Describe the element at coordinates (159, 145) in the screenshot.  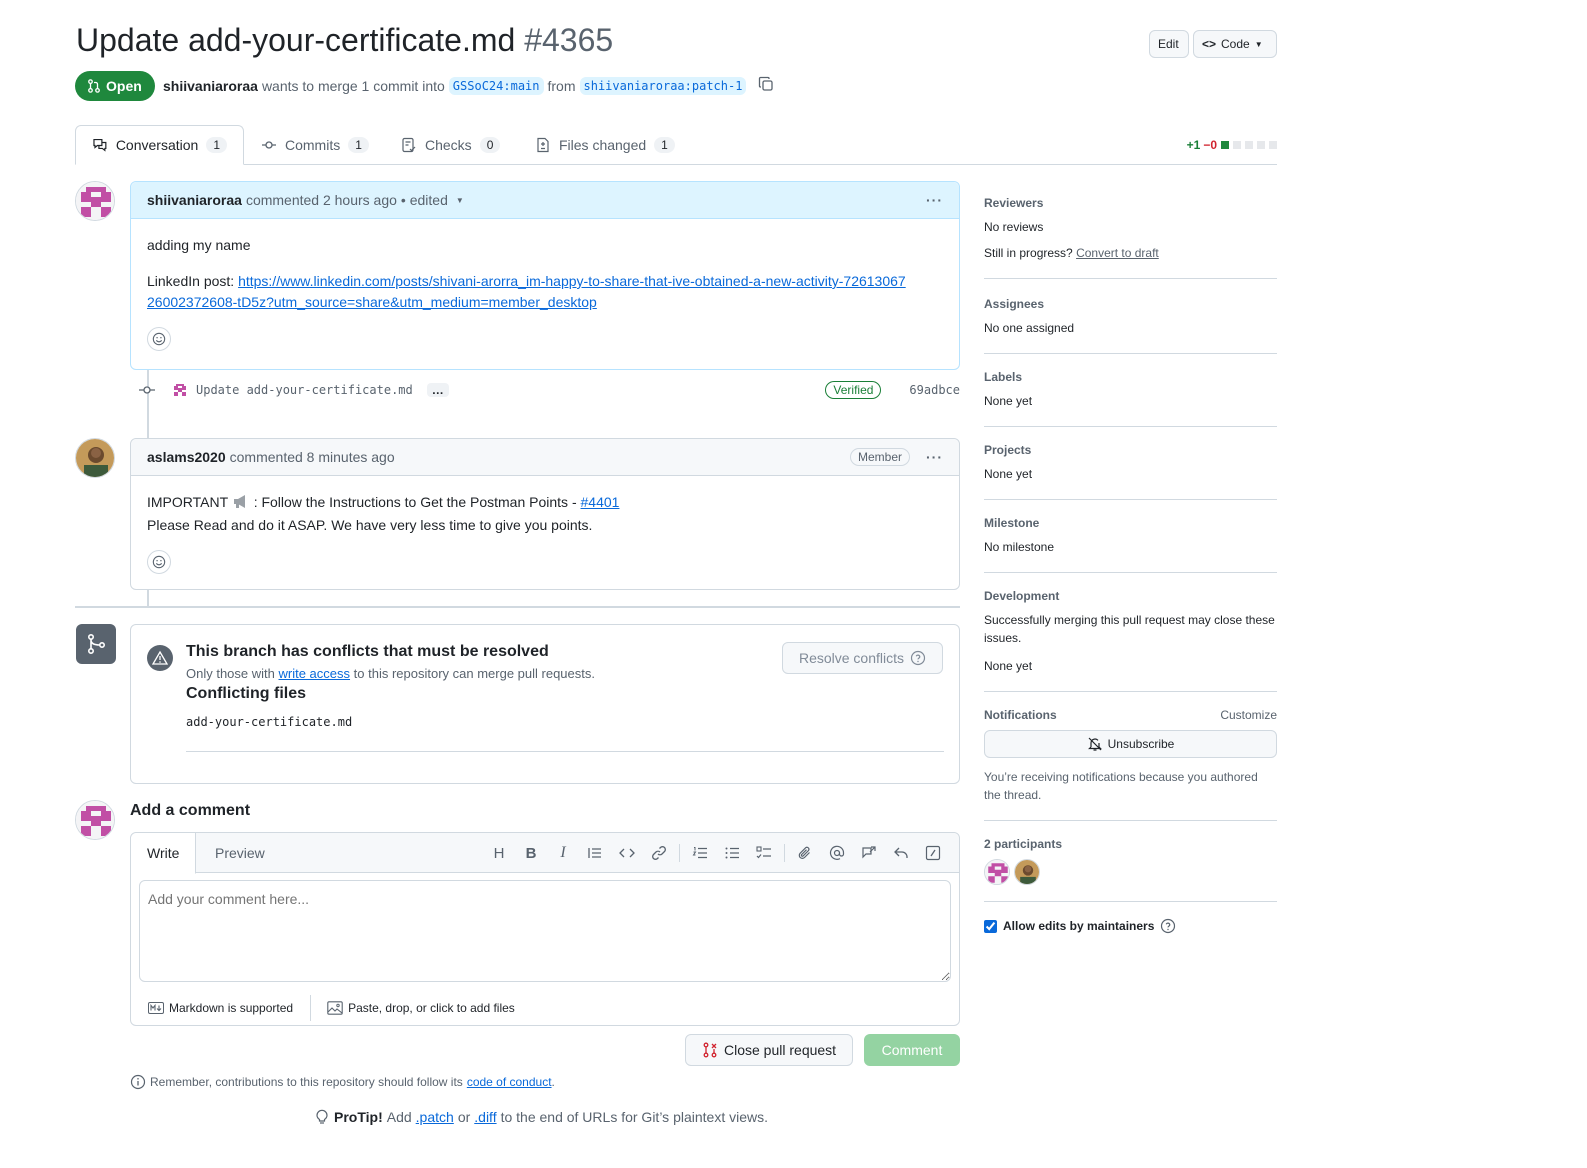
I see `tab-conversation: Conversation 1` at that location.